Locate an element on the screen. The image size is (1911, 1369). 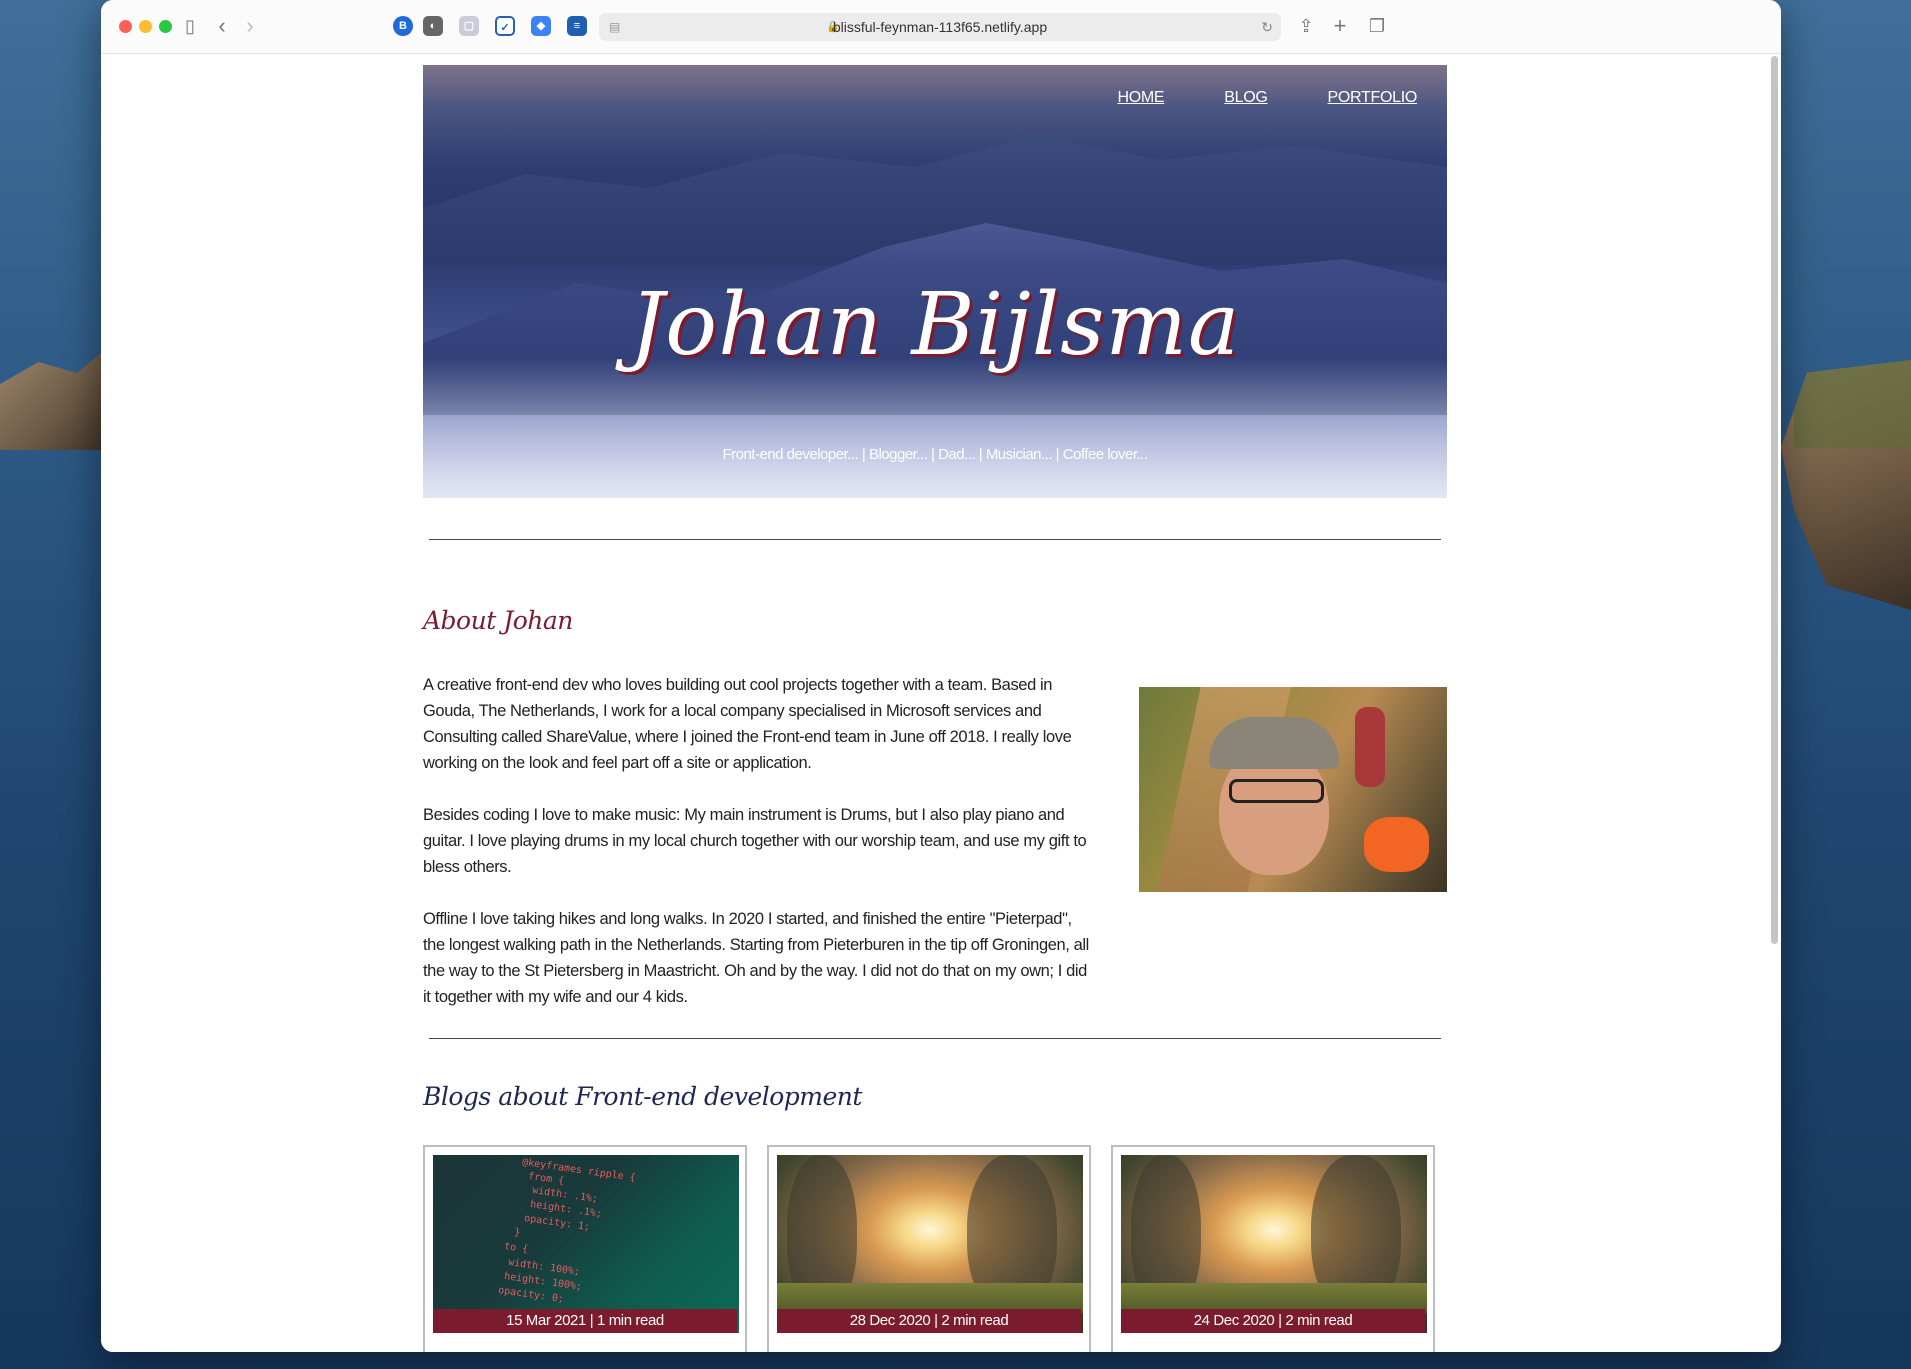
zoom-window-button is located at coordinates (165, 26).